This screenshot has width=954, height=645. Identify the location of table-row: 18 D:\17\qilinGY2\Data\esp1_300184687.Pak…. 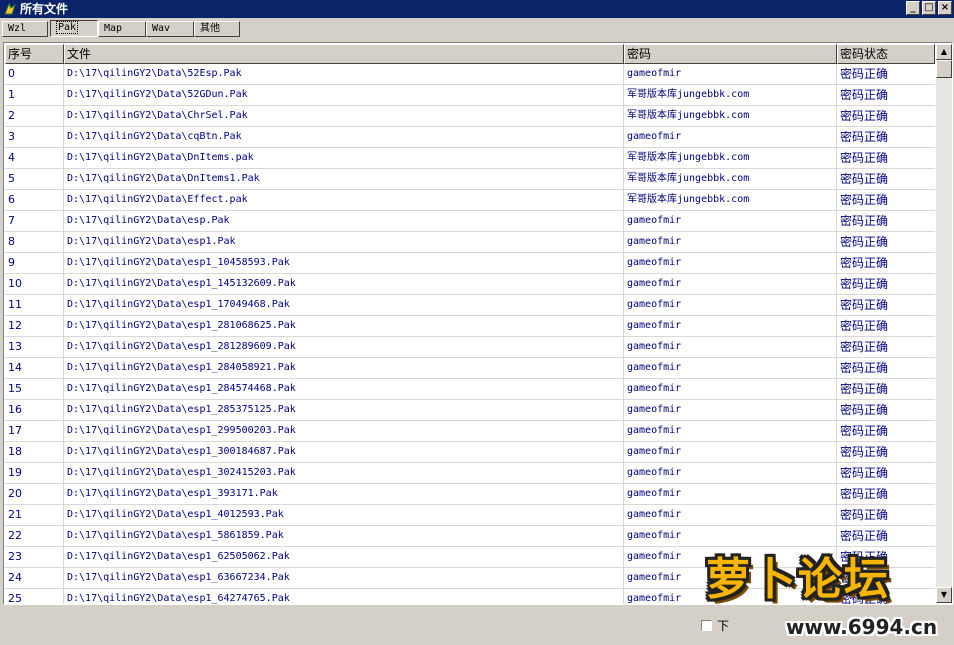
(470, 452).